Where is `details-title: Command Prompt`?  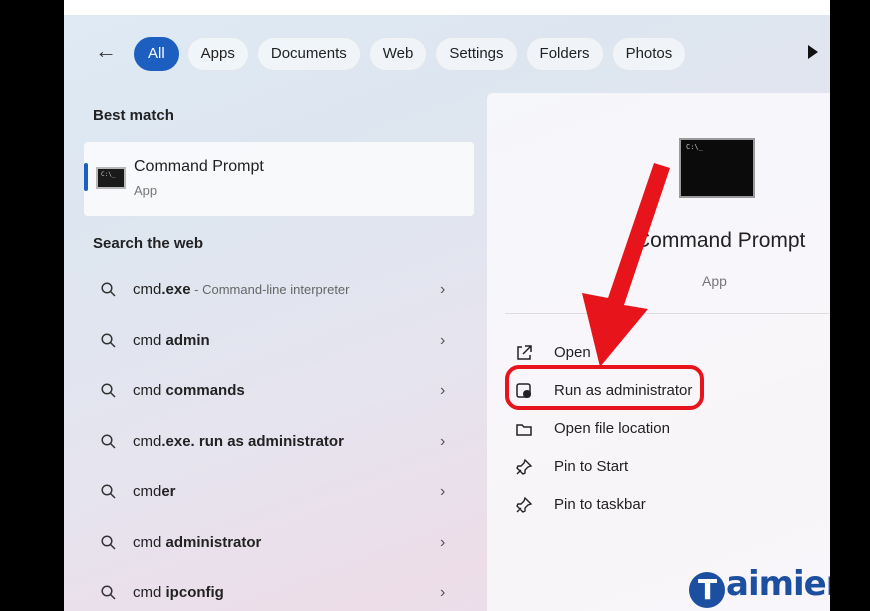 details-title: Command Prompt is located at coordinates (720, 240).